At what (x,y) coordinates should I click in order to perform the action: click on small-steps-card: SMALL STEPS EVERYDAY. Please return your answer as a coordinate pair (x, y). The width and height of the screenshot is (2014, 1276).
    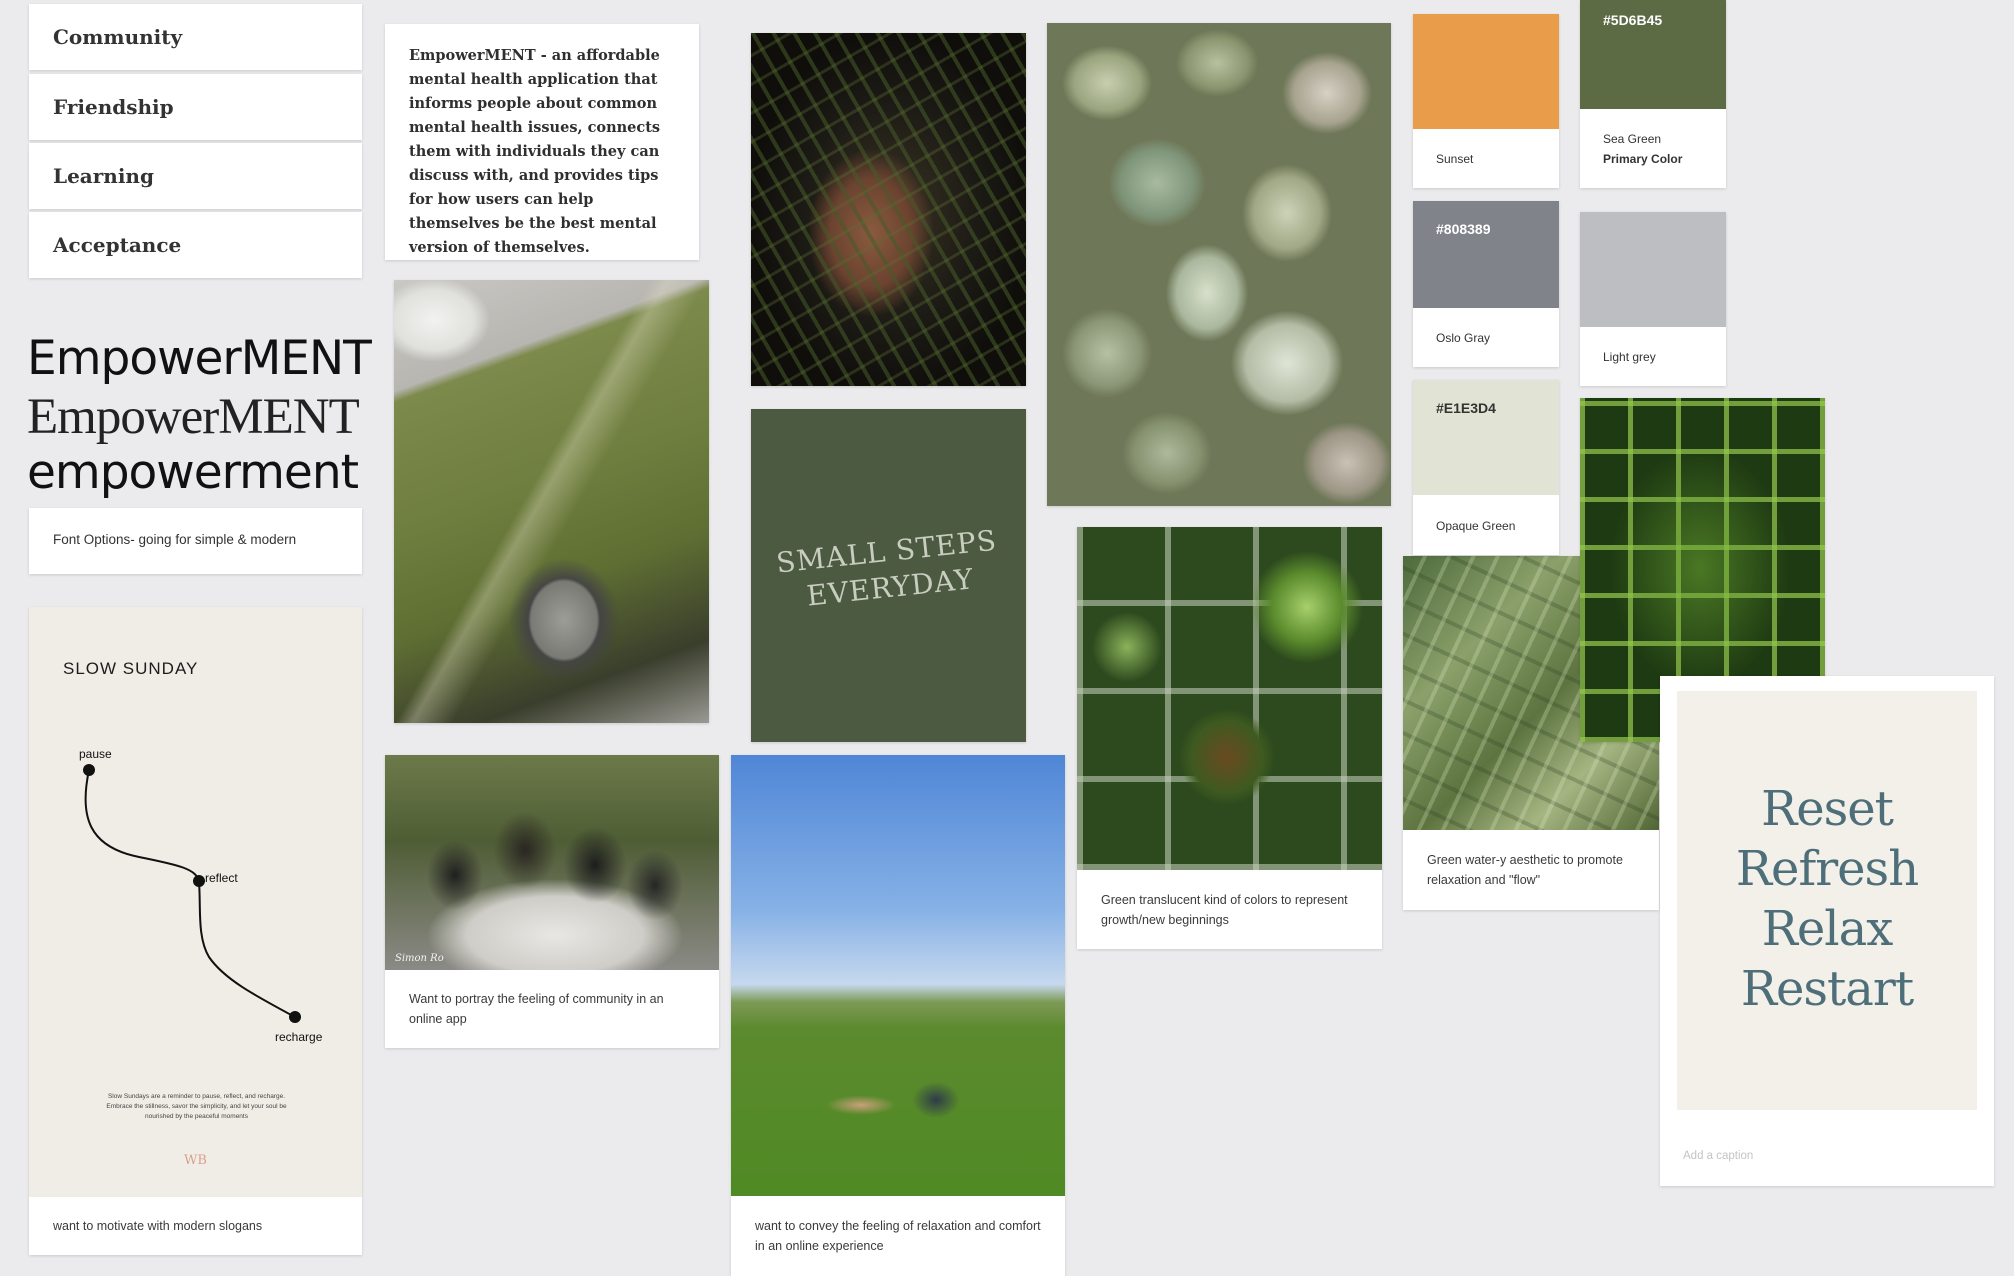
    Looking at the image, I should click on (888, 575).